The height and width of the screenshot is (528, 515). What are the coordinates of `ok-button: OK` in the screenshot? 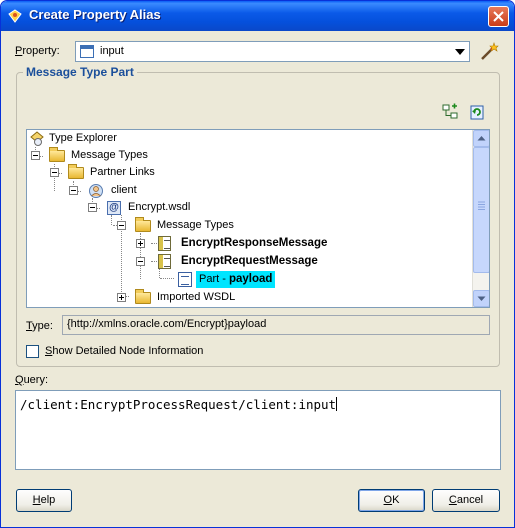 It's located at (391, 500).